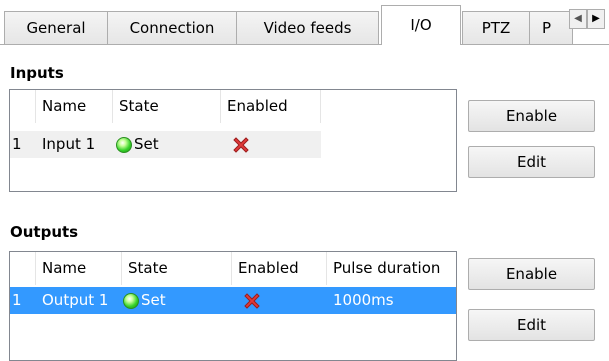 This screenshot has height=361, width=609. Describe the element at coordinates (421, 25) in the screenshot. I see `tab-io: I/O` at that location.